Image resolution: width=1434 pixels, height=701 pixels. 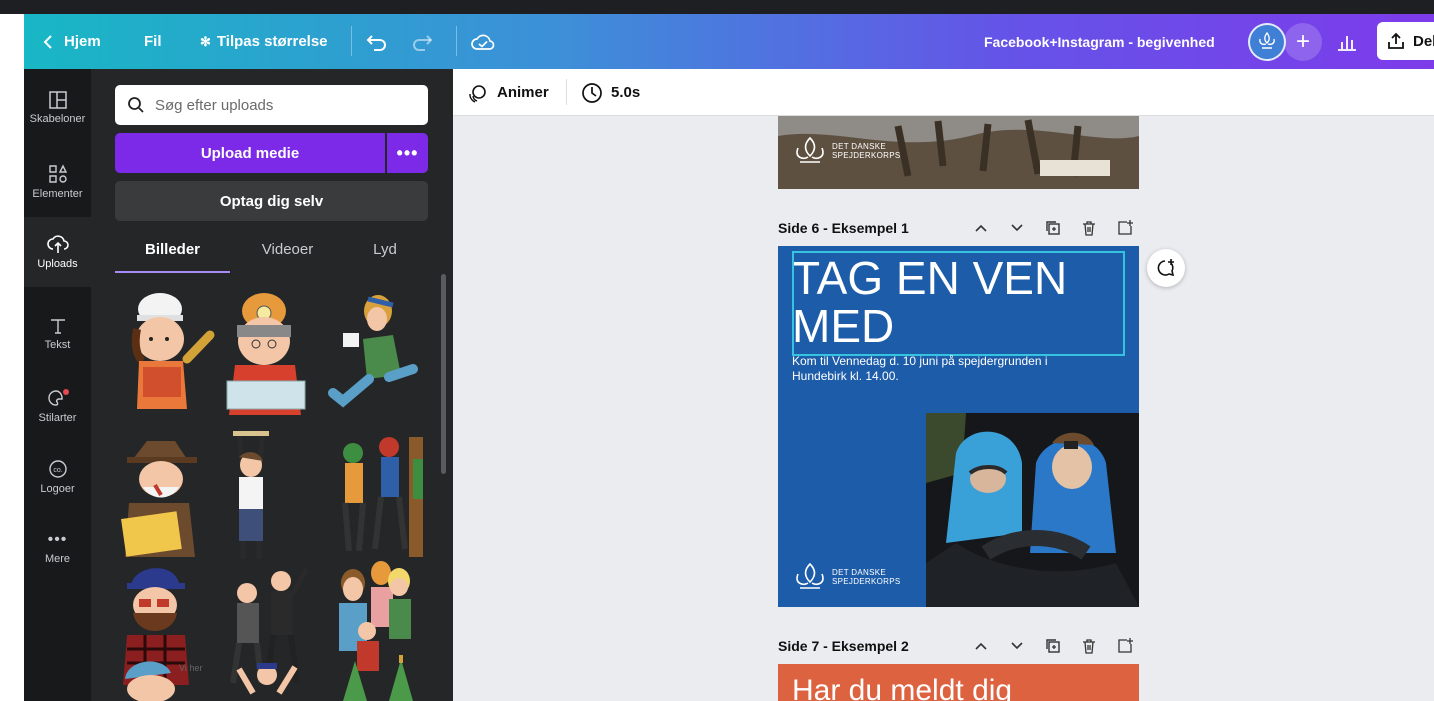 What do you see at coordinates (153, 41) in the screenshot?
I see `file-menu: Fil` at bounding box center [153, 41].